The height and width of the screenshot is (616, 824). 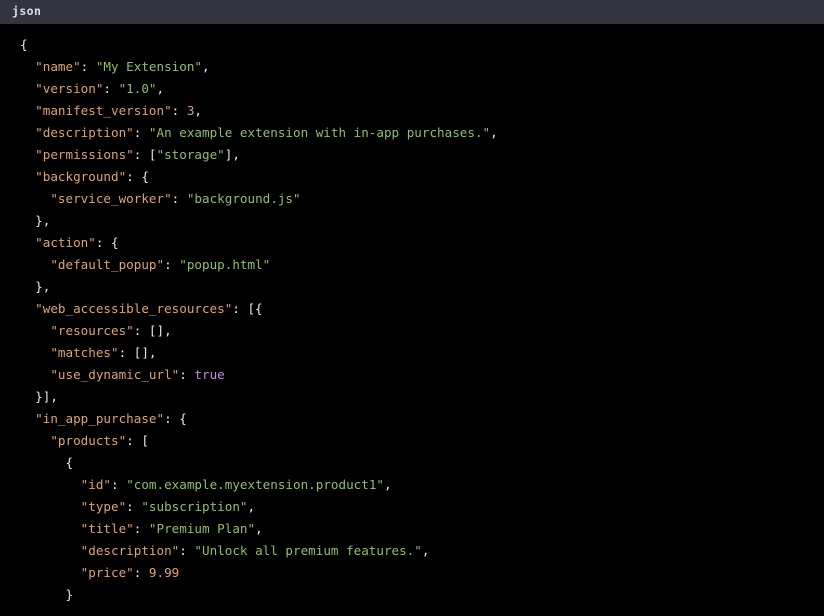 I want to click on code-token-str: "com.example.myextension.product1", so click(x=255, y=484).